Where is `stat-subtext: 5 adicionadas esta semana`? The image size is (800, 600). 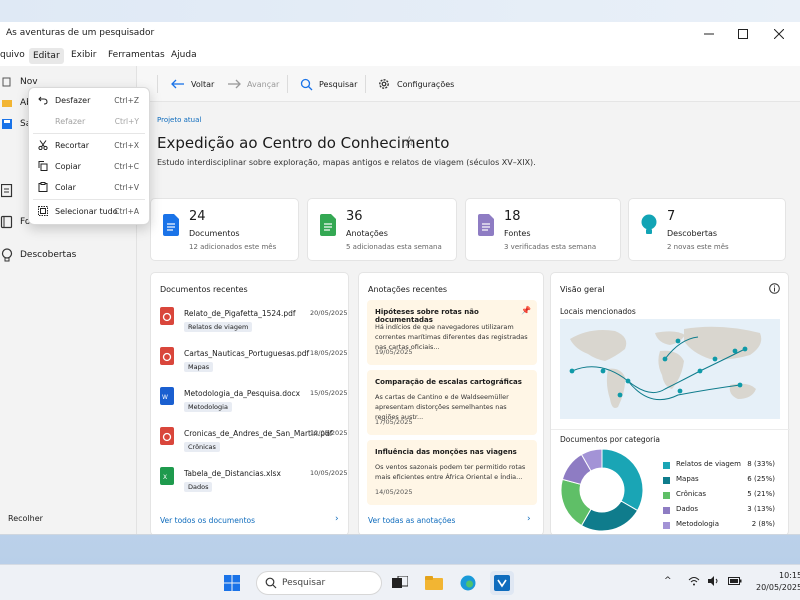
stat-subtext: 5 adicionadas esta semana is located at coordinates (394, 247).